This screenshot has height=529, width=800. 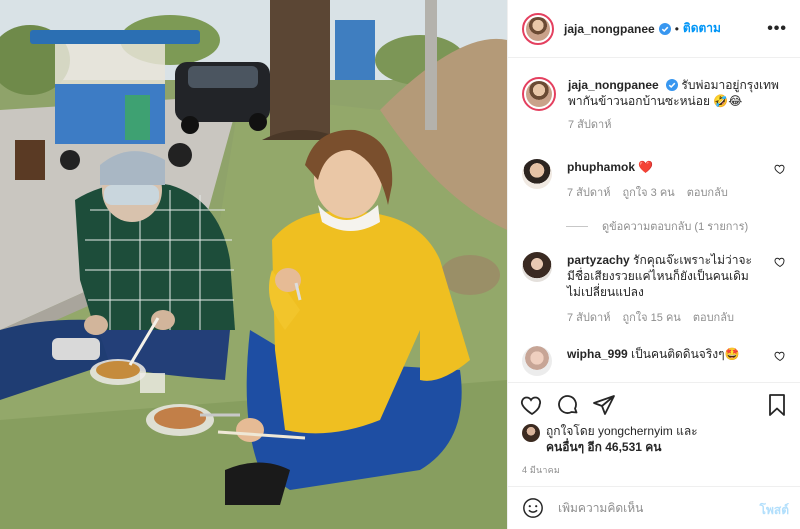 What do you see at coordinates (777, 29) in the screenshot?
I see `more-options-icon: •••` at bounding box center [777, 29].